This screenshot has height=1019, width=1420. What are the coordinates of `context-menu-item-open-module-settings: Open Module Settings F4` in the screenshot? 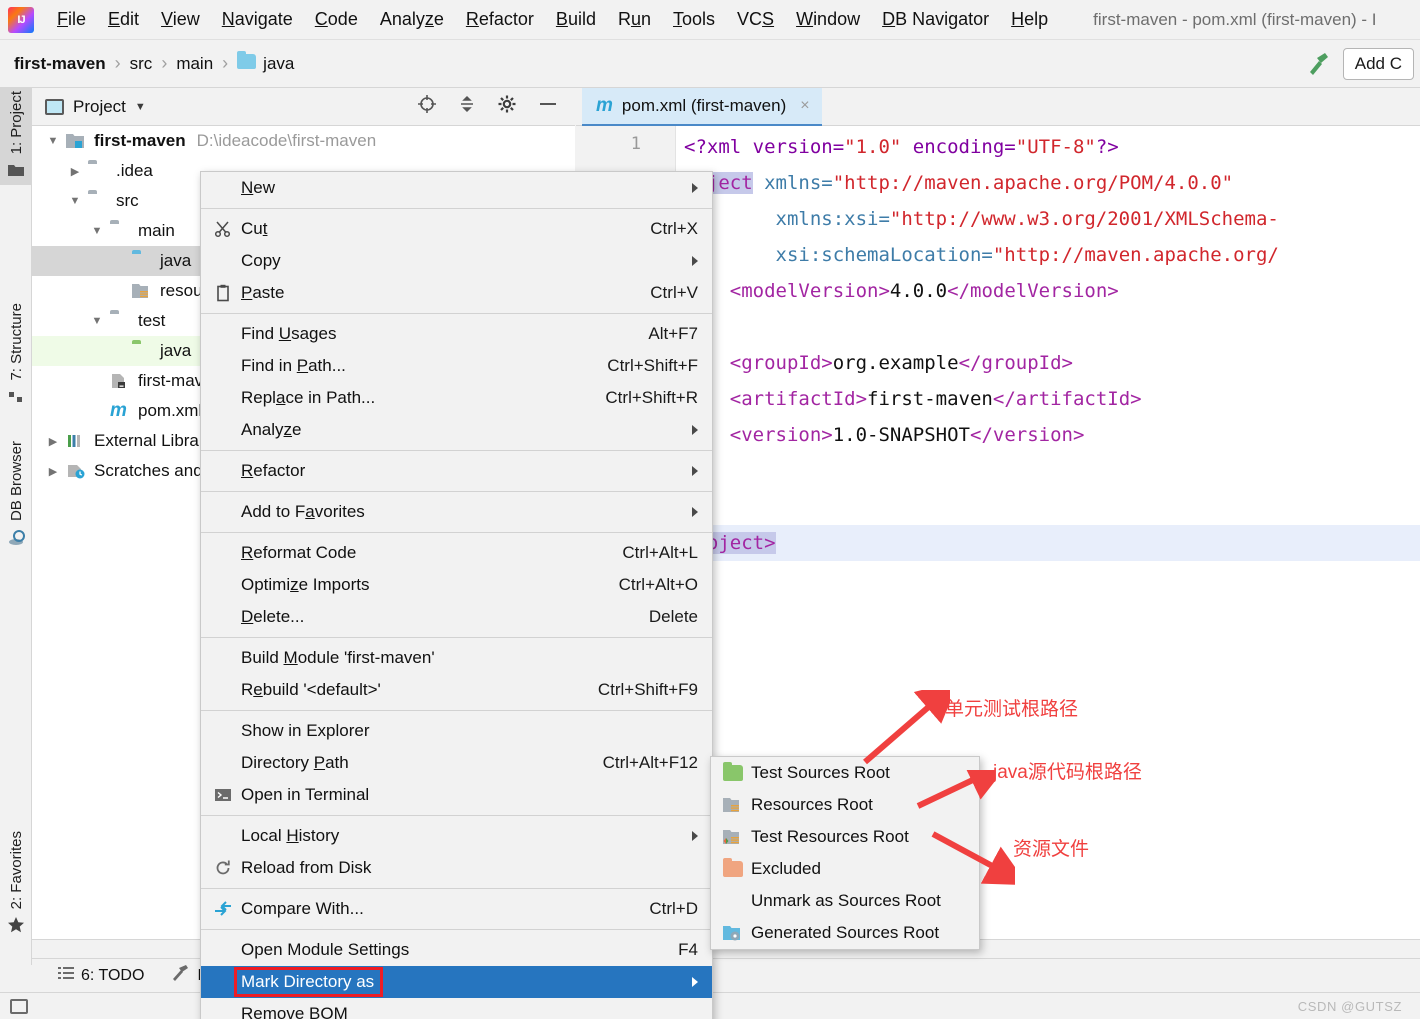 It's located at (456, 950).